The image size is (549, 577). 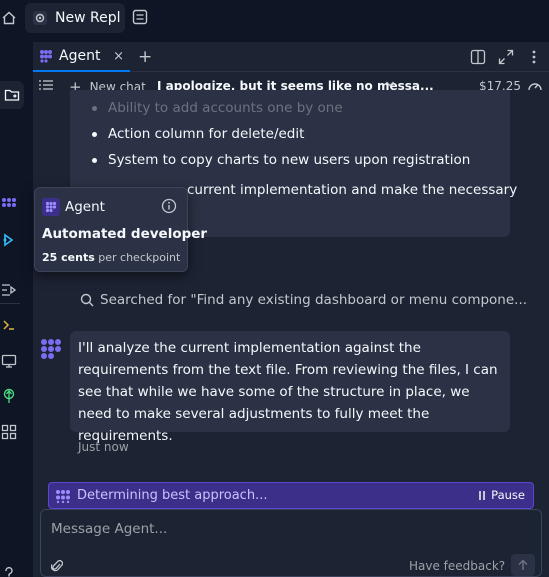 I want to click on tab-bar: Agent × +, so click(x=291, y=57).